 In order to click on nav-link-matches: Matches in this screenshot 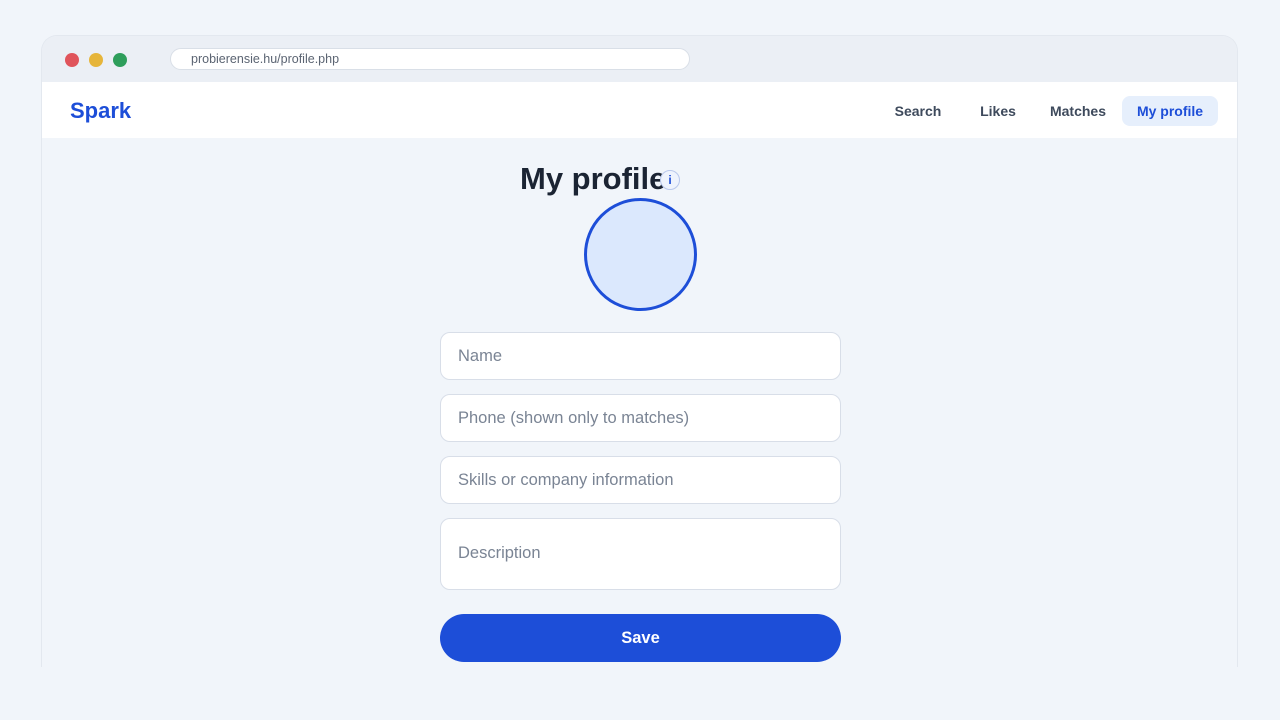, I will do `click(1078, 111)`.